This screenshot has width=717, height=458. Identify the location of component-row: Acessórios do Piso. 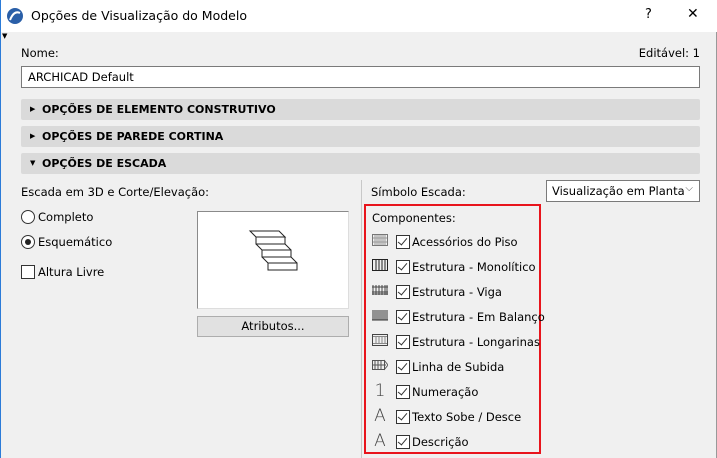
(454, 242).